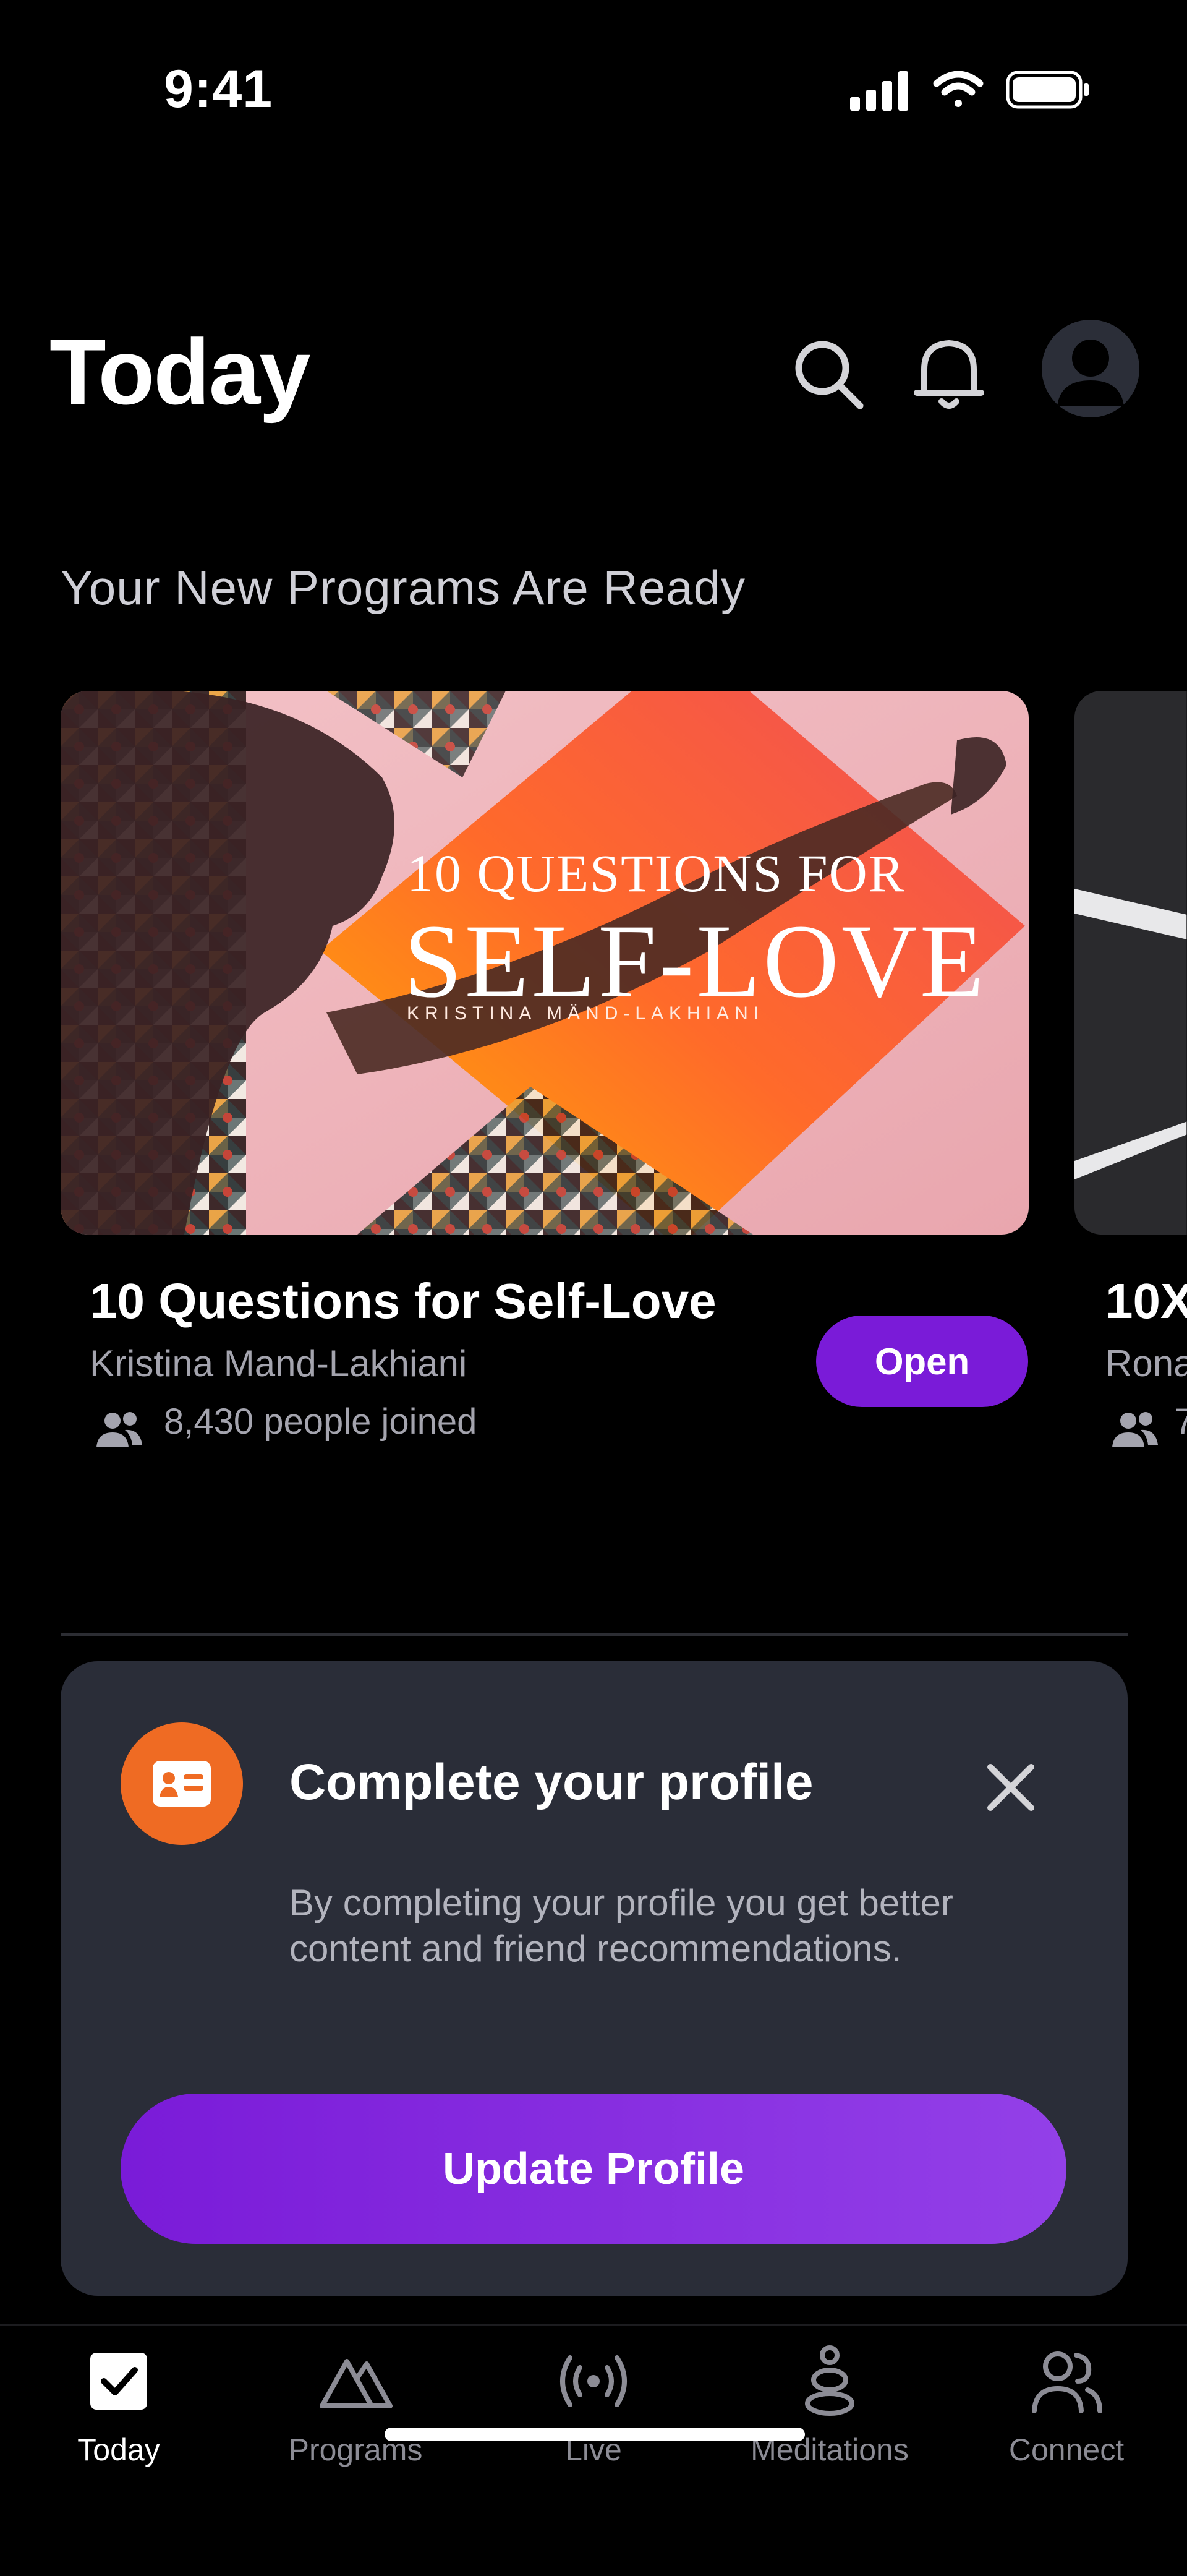 The width and height of the screenshot is (1187, 2576). I want to click on tab-programs: Programs, so click(356, 2412).